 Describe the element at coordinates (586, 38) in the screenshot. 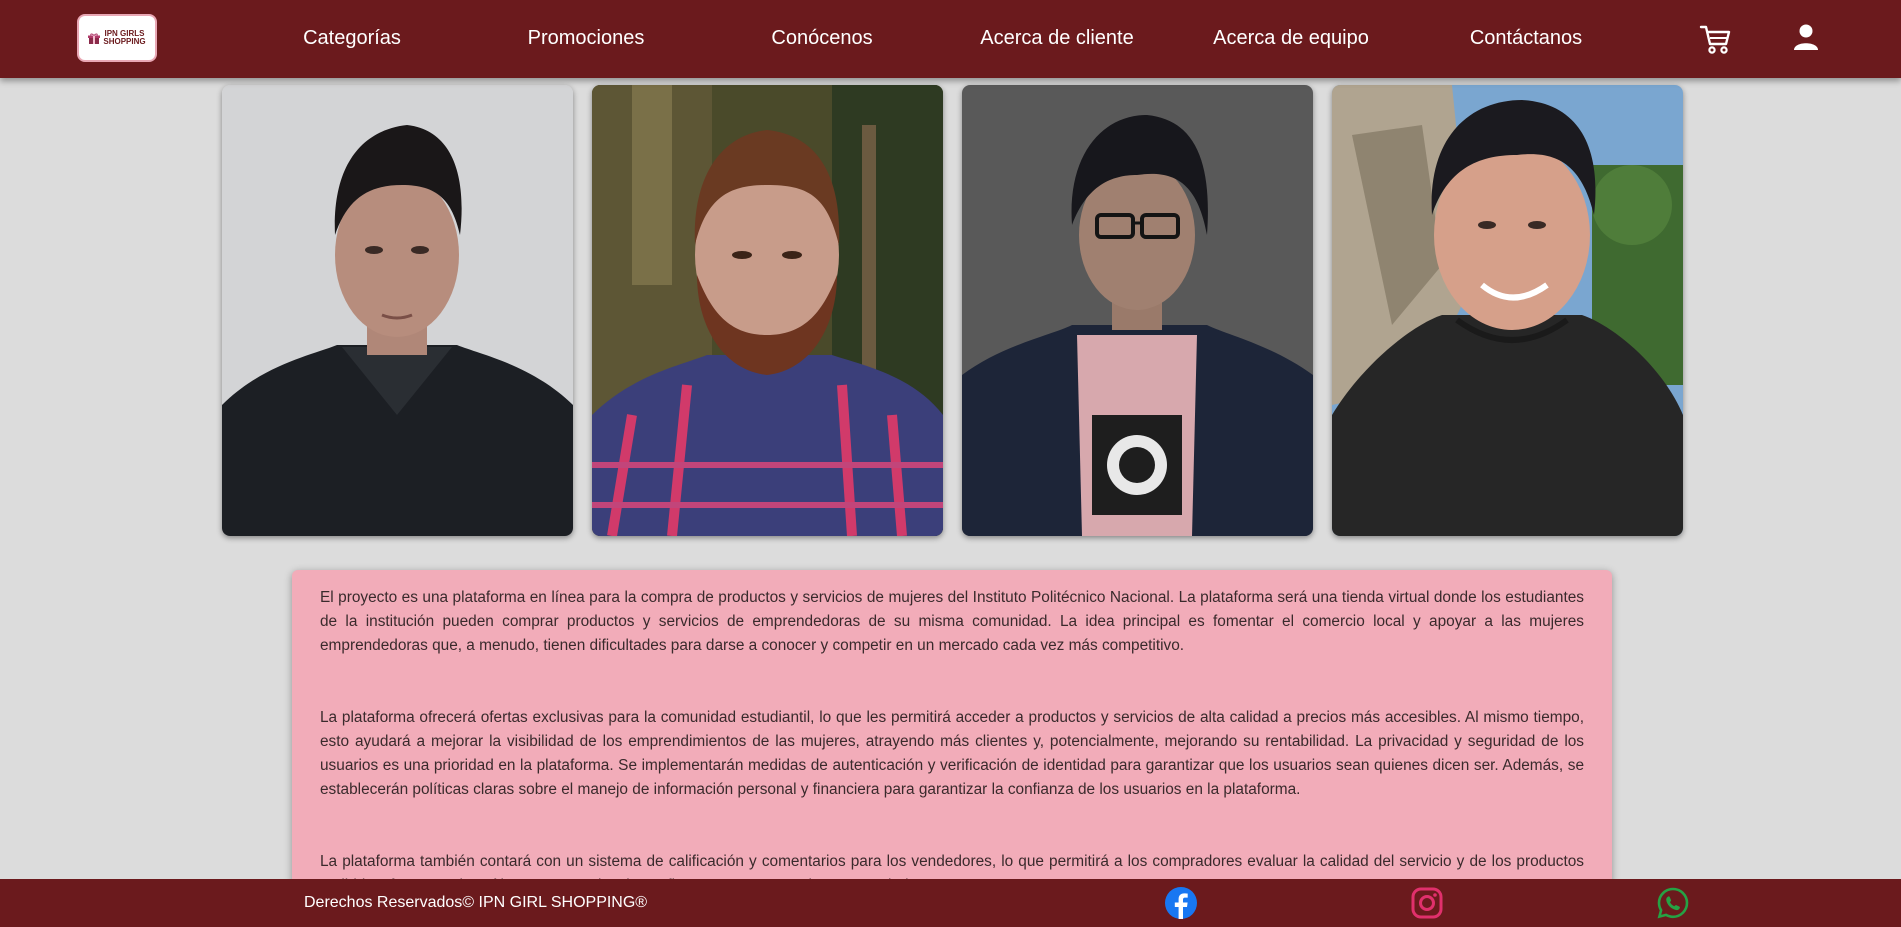

I see `nav-promociones: Promociones` at that location.